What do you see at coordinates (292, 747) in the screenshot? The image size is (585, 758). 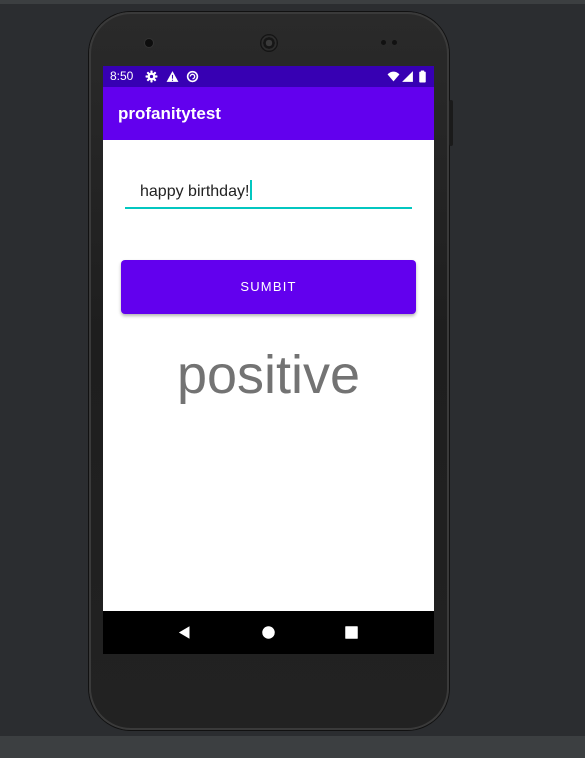 I see `bottom-strip` at bounding box center [292, 747].